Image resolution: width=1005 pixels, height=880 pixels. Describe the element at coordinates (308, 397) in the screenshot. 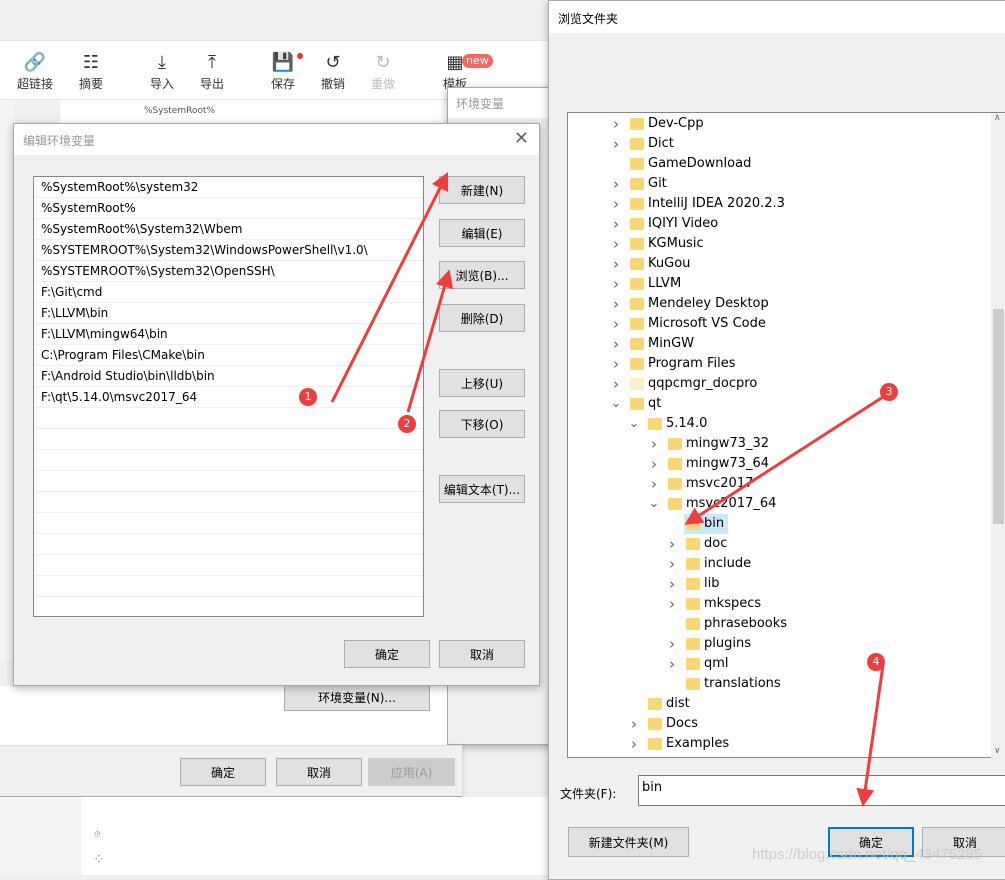

I see `step-badge-1: 1` at that location.